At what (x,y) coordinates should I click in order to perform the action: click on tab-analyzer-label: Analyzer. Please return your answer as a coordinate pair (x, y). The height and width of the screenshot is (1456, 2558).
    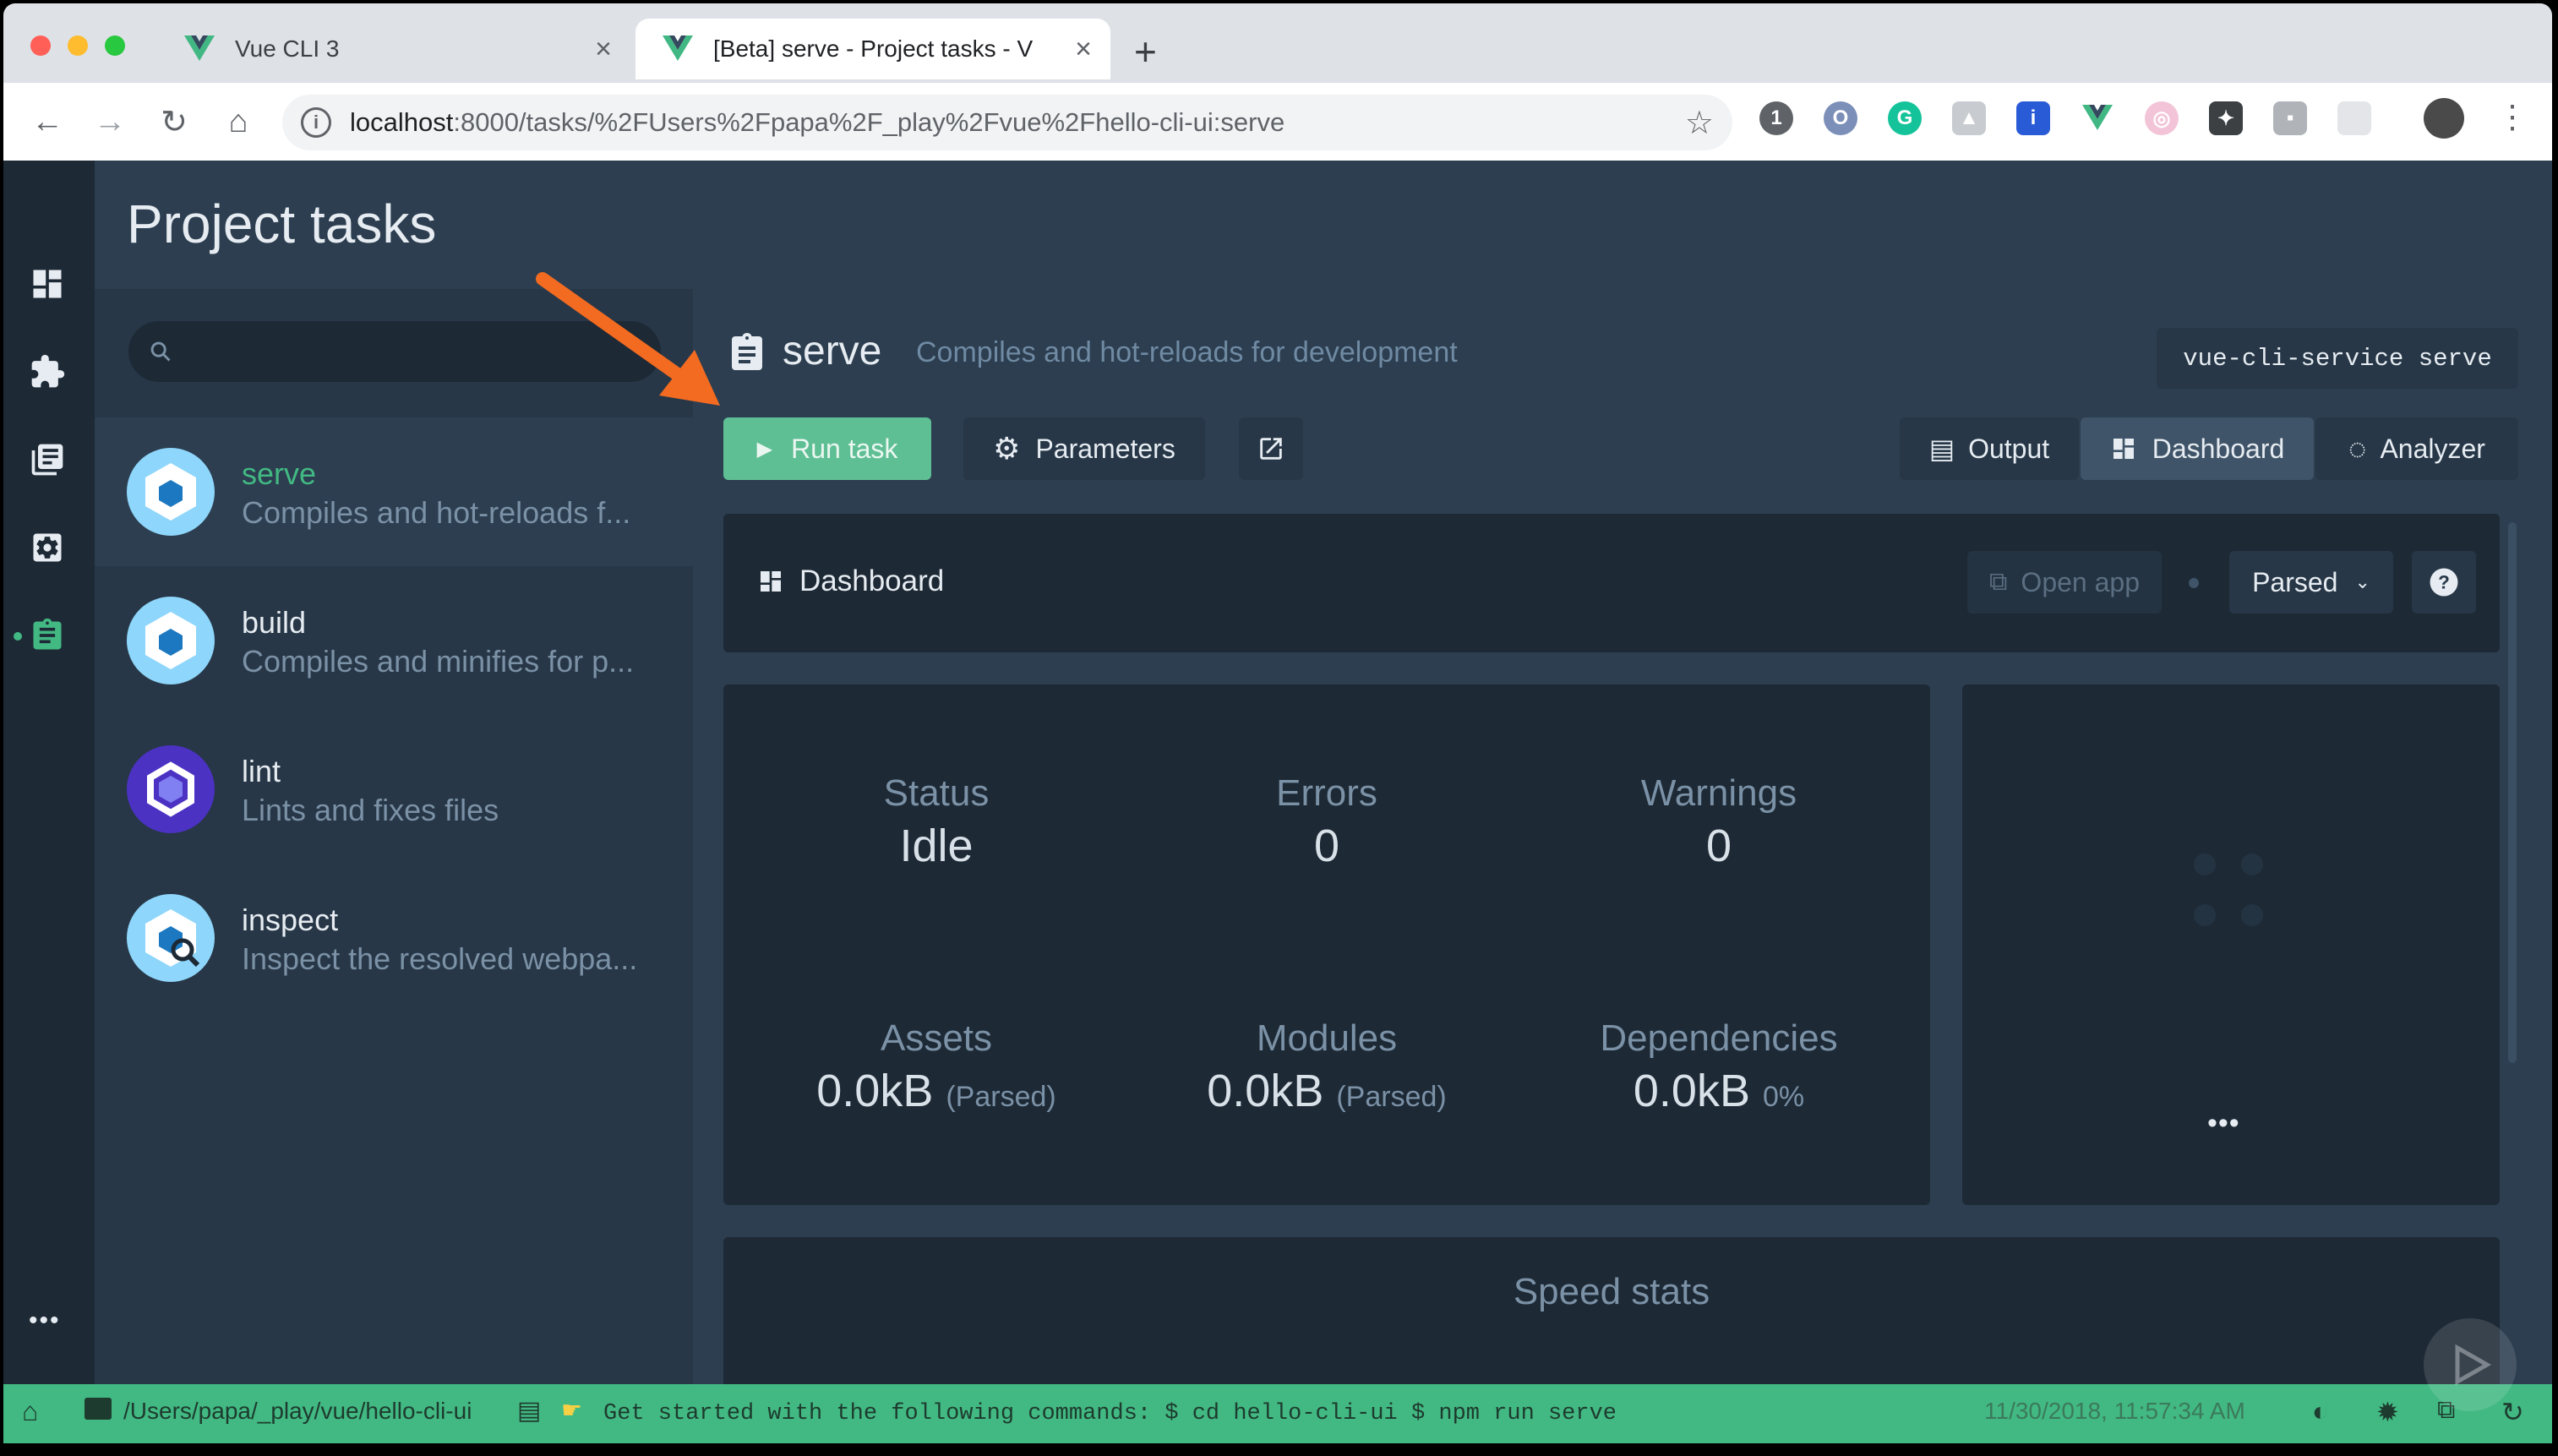
    Looking at the image, I should click on (2432, 448).